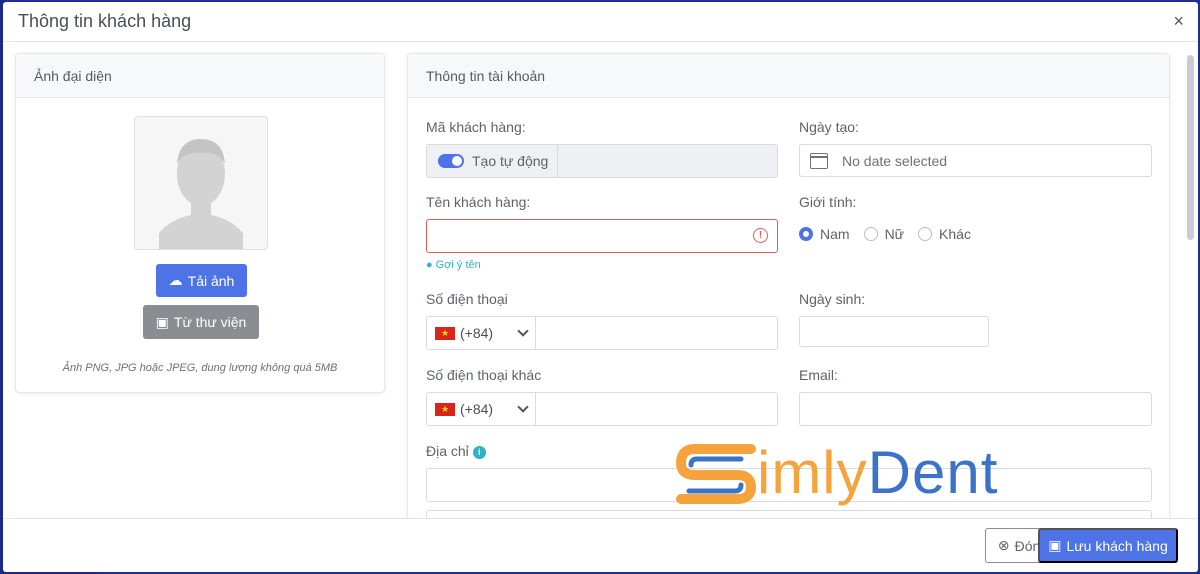 The height and width of the screenshot is (574, 1200). Describe the element at coordinates (484, 375) in the screenshot. I see `other-phone-label: Số điện thoại khác` at that location.